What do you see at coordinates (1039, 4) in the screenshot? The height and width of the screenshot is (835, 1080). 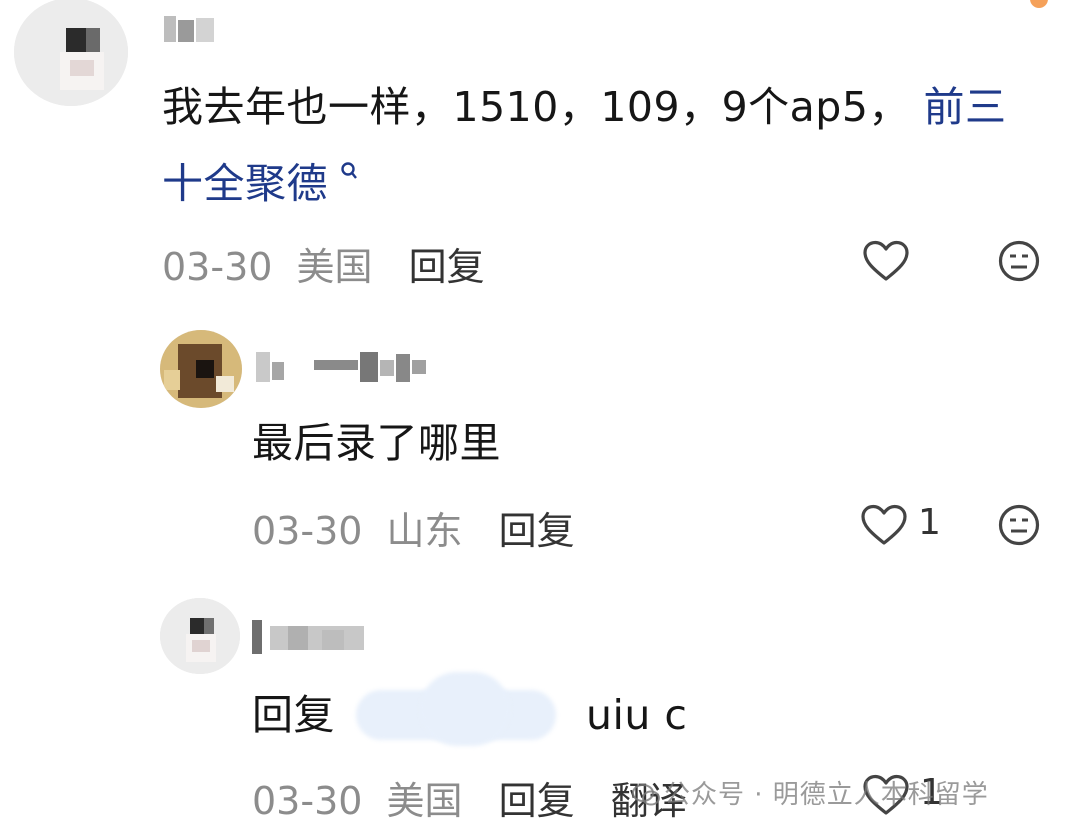 I see `status-dot` at bounding box center [1039, 4].